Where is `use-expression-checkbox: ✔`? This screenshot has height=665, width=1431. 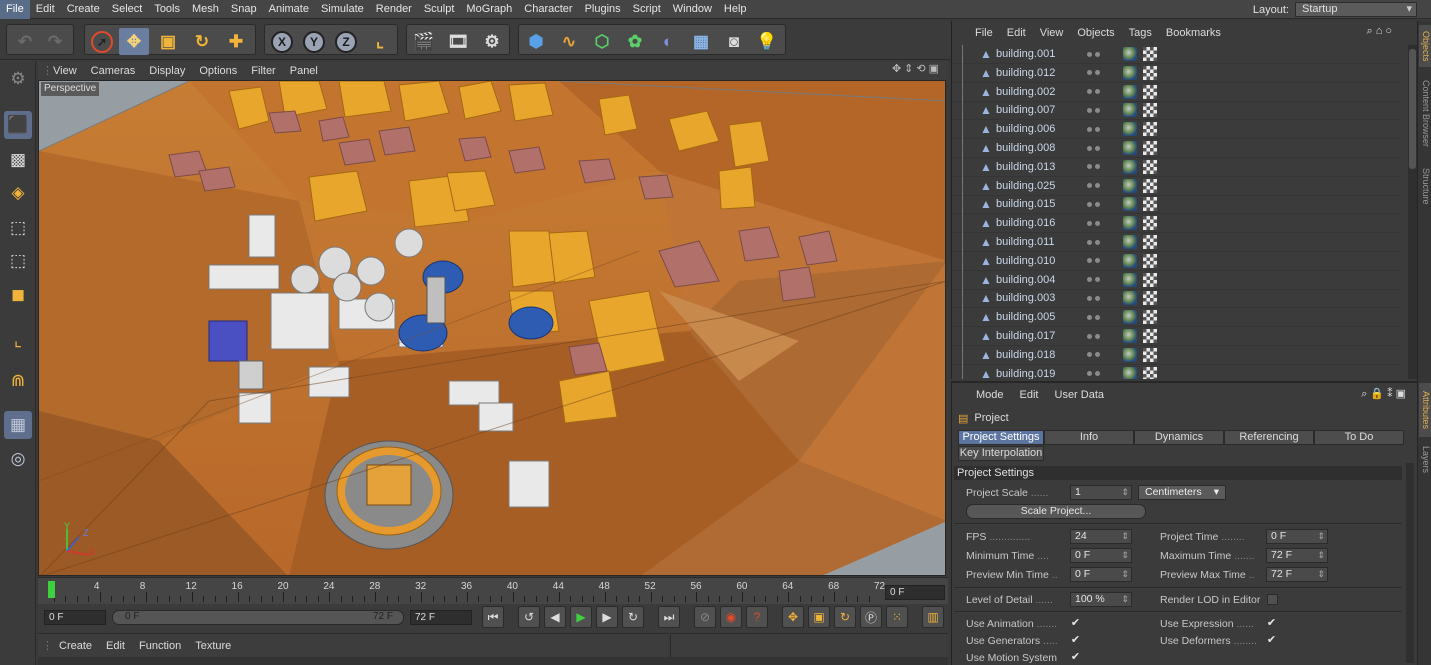
use-expression-checkbox: ✔ is located at coordinates (1271, 623).